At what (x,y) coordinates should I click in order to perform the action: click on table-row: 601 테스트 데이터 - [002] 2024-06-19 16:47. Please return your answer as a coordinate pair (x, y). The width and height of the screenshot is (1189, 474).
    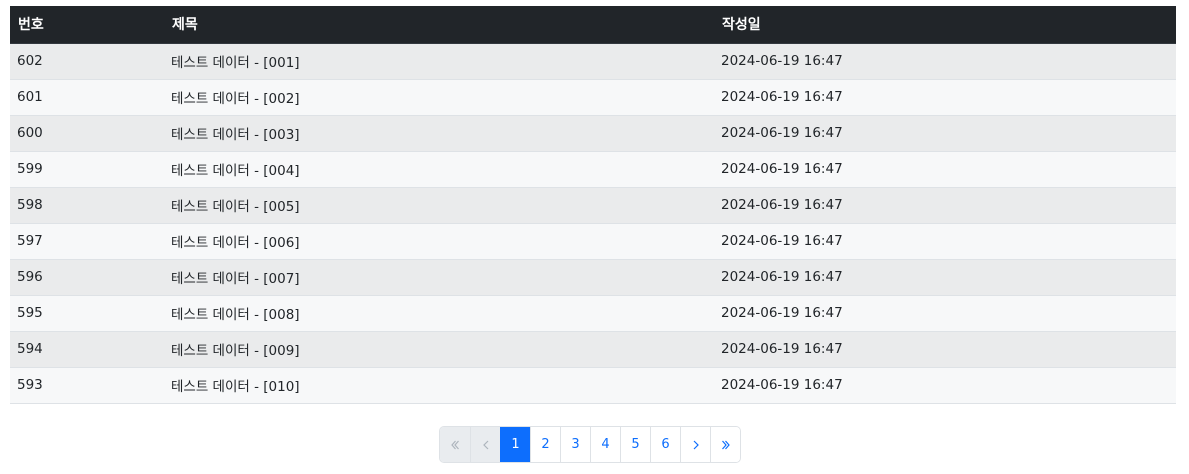
    Looking at the image, I should click on (593, 97).